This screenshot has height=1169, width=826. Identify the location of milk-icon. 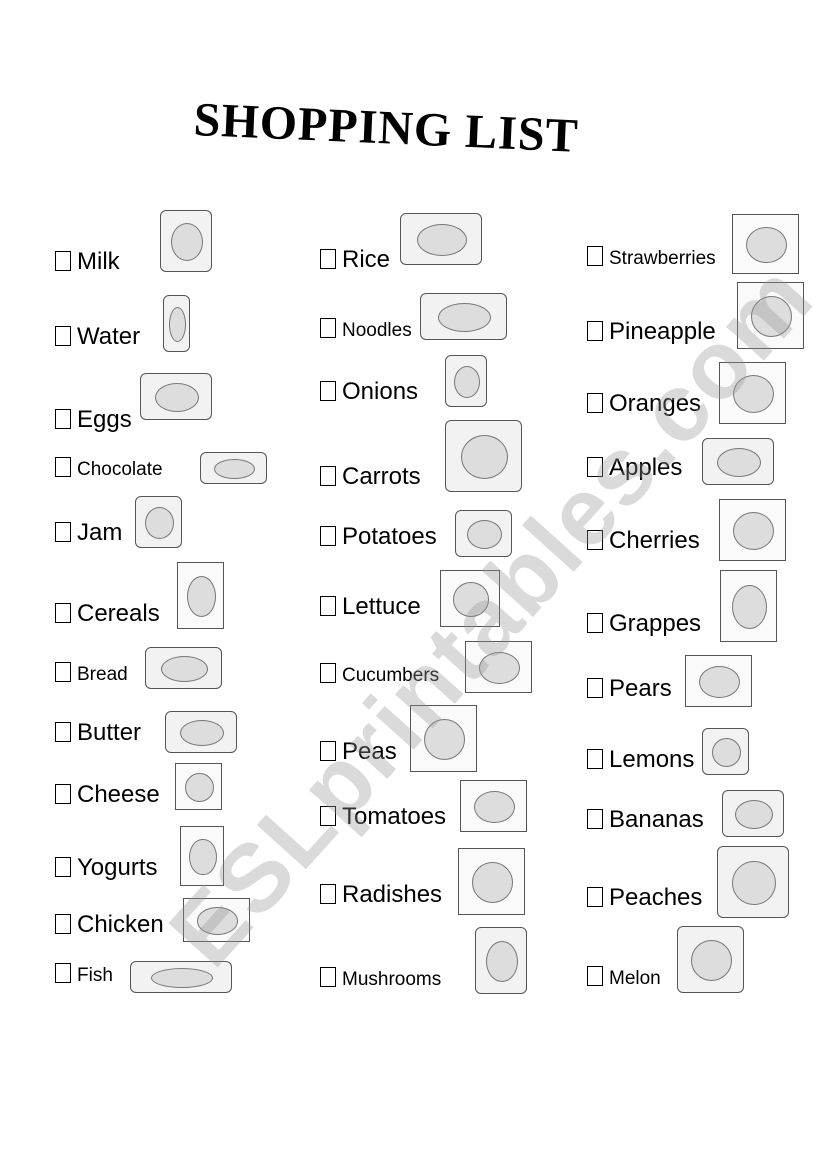
(186, 241).